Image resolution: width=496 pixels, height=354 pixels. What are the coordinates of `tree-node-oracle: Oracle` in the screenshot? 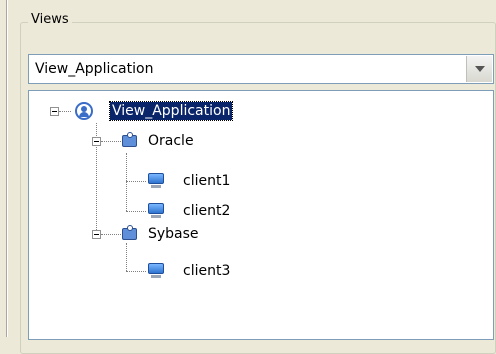 It's located at (171, 141).